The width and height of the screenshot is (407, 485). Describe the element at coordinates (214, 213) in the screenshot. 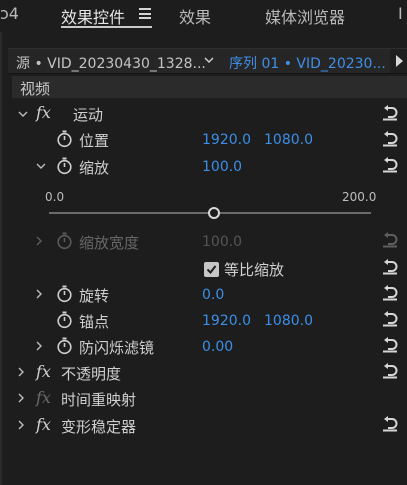

I see `scale-slider-thumb` at that location.